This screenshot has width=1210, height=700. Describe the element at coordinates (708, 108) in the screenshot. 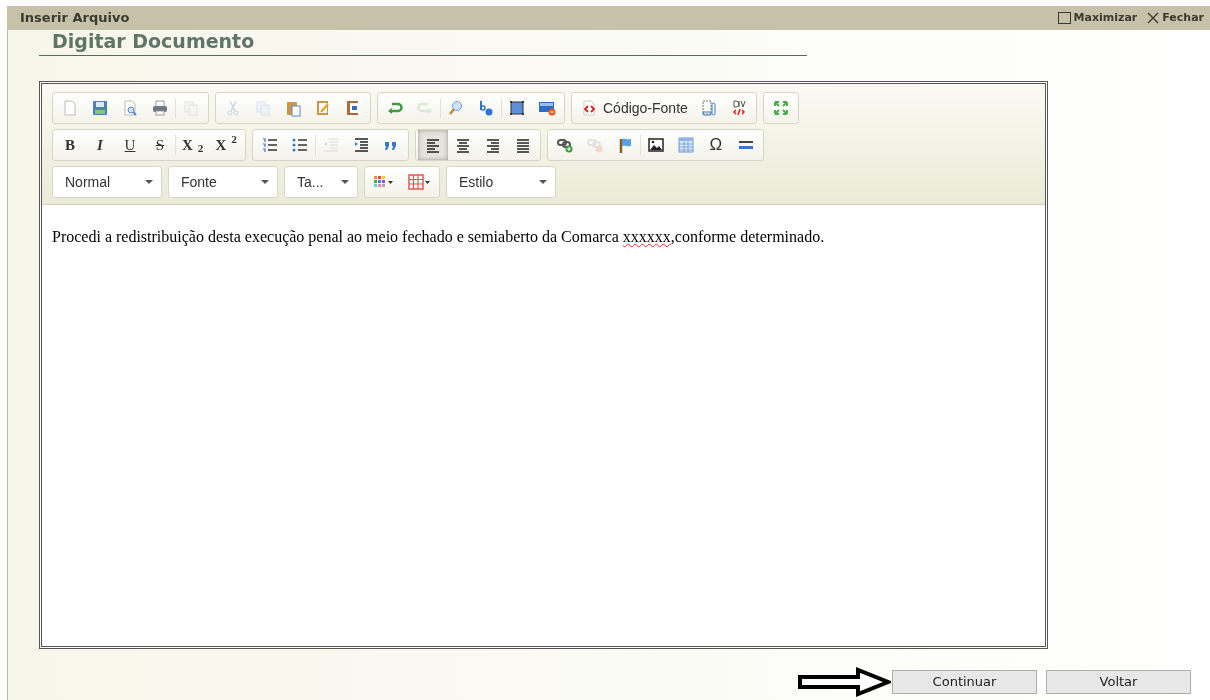

I see `blocks-outline-icon` at that location.